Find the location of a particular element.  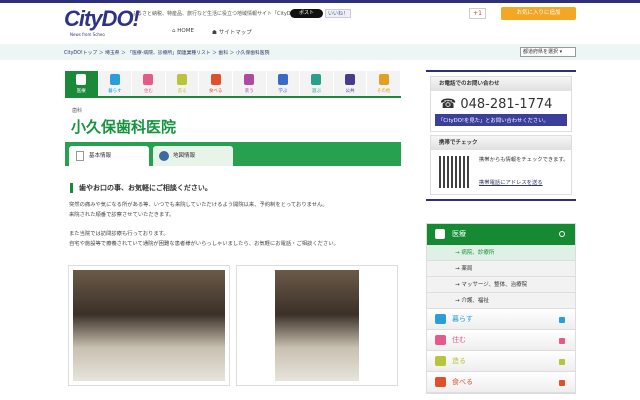

category-label: 遊ぶ is located at coordinates (316, 91).